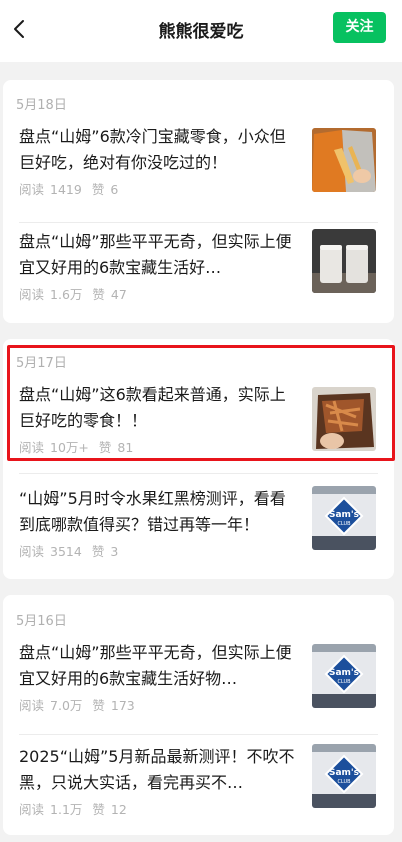  Describe the element at coordinates (66, 189) in the screenshot. I see `read-count: 1419` at that location.